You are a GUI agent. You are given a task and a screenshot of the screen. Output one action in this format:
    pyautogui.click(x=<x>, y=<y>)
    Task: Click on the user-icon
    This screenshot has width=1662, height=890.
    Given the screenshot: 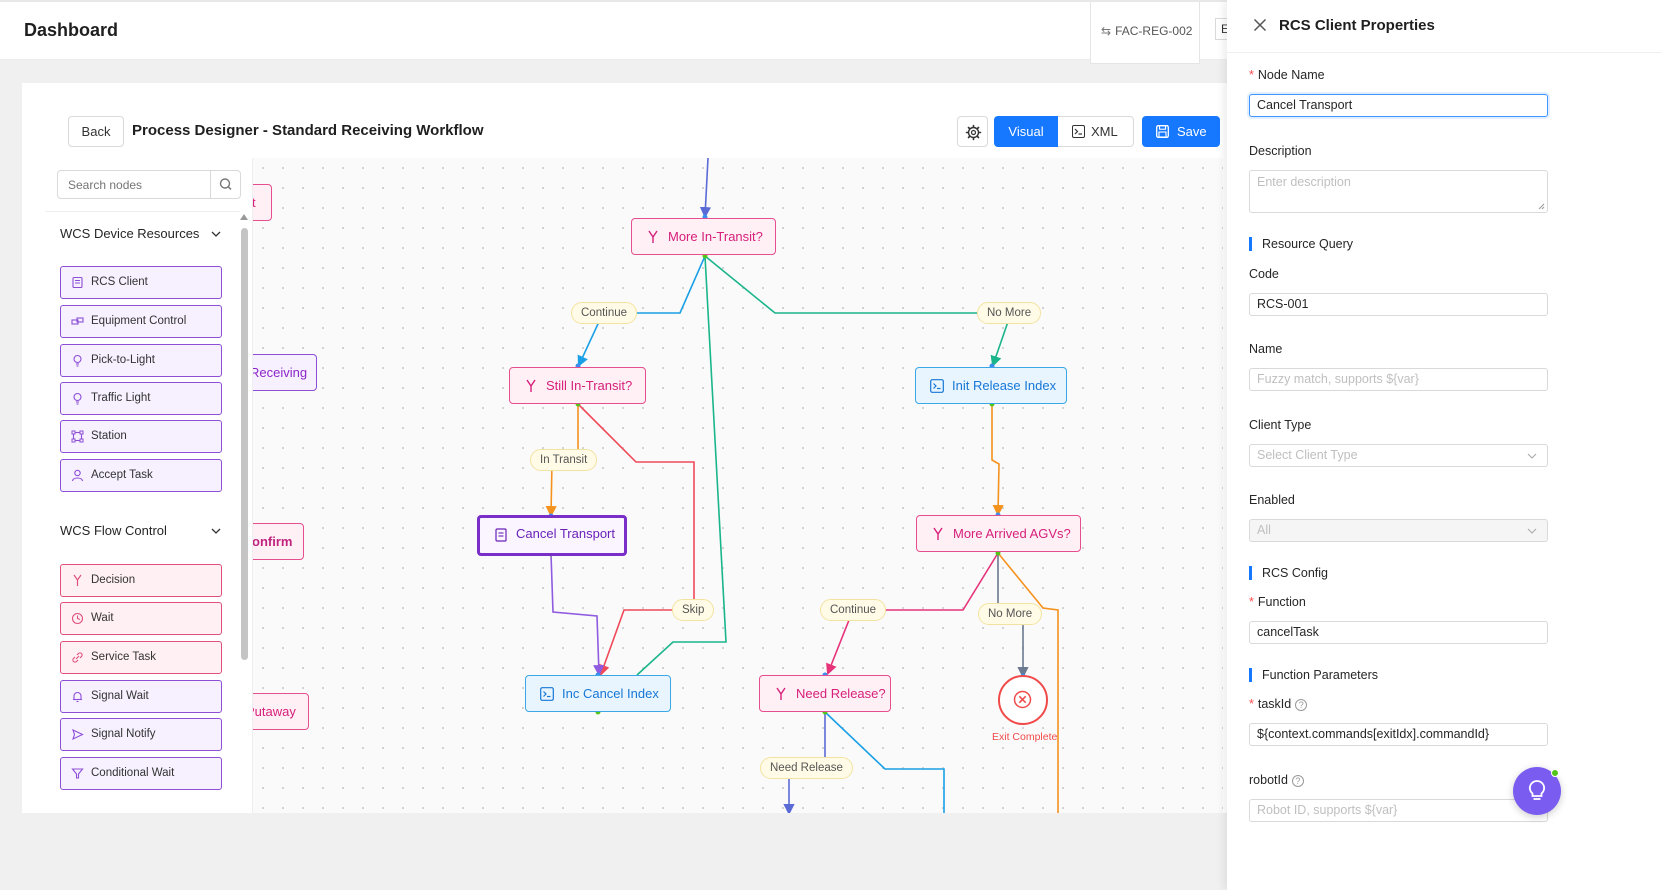 What is the action you would take?
    pyautogui.click(x=77, y=475)
    